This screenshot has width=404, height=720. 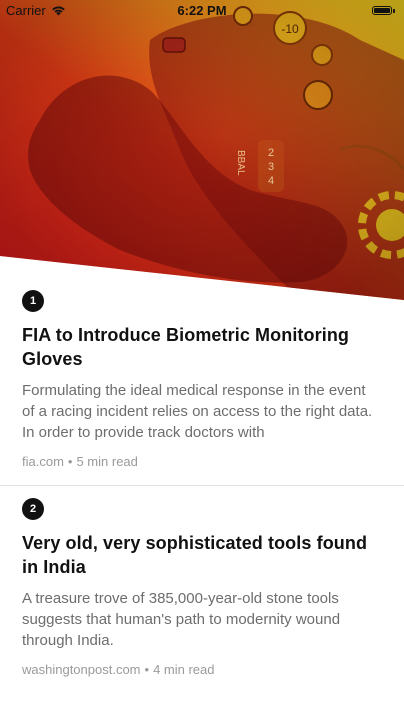 What do you see at coordinates (202, 469) in the screenshot?
I see `article-meta: fia.com • 5 min read` at bounding box center [202, 469].